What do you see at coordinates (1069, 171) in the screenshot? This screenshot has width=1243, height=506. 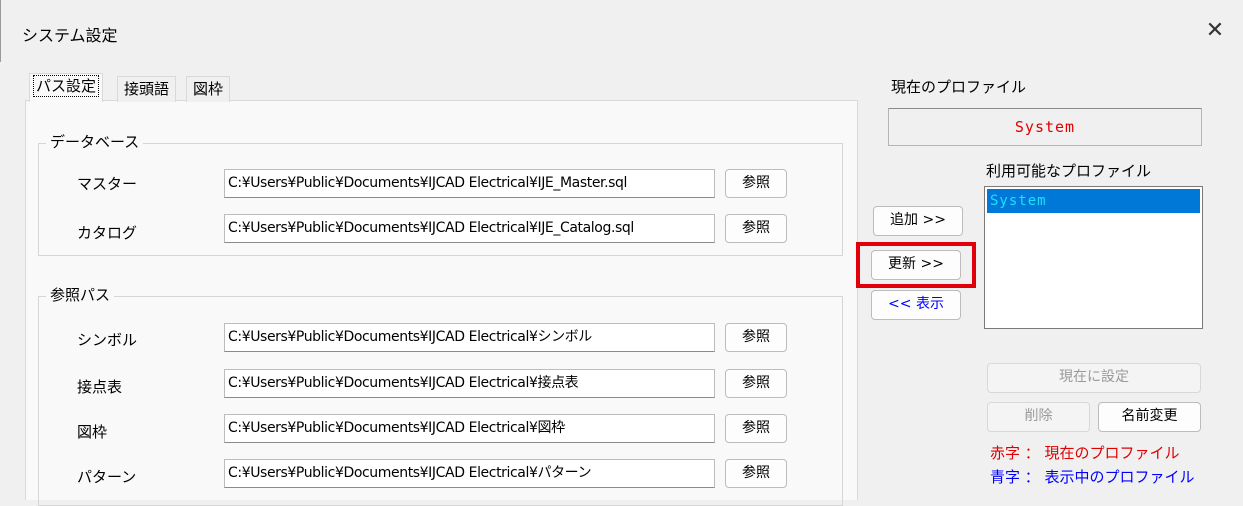 I see `available-profiles-label: 利用可能なプロファイル` at bounding box center [1069, 171].